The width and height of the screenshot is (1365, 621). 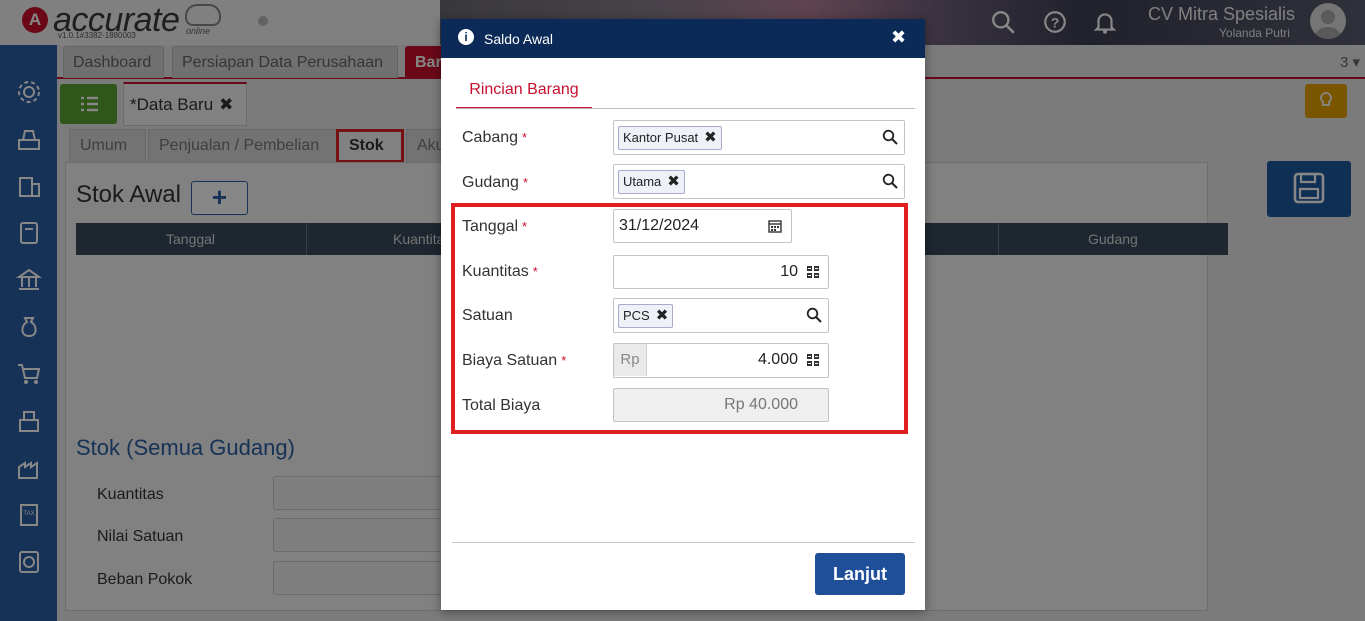 I want to click on satuan-label-text: Satuan, so click(x=487, y=315).